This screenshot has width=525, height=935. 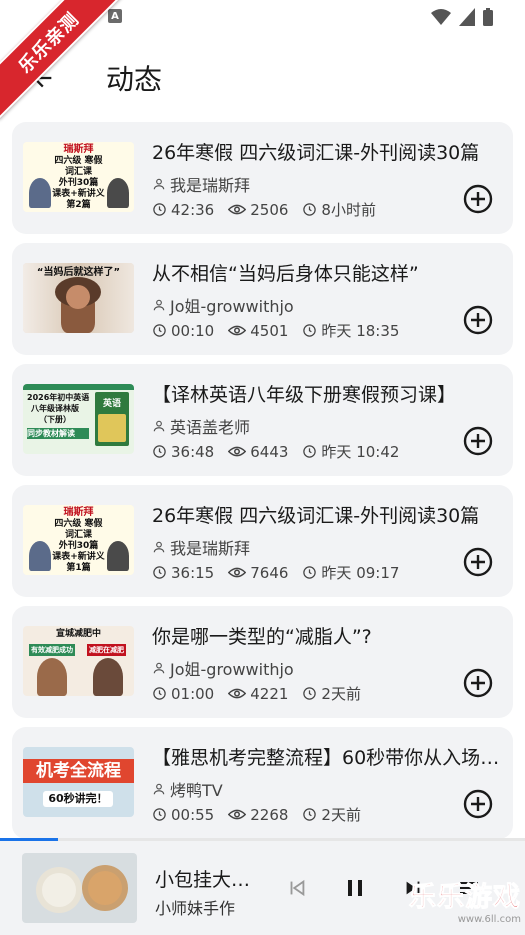 I want to click on video-title: 从不相信“当妈后身体只能这样”, so click(x=327, y=272).